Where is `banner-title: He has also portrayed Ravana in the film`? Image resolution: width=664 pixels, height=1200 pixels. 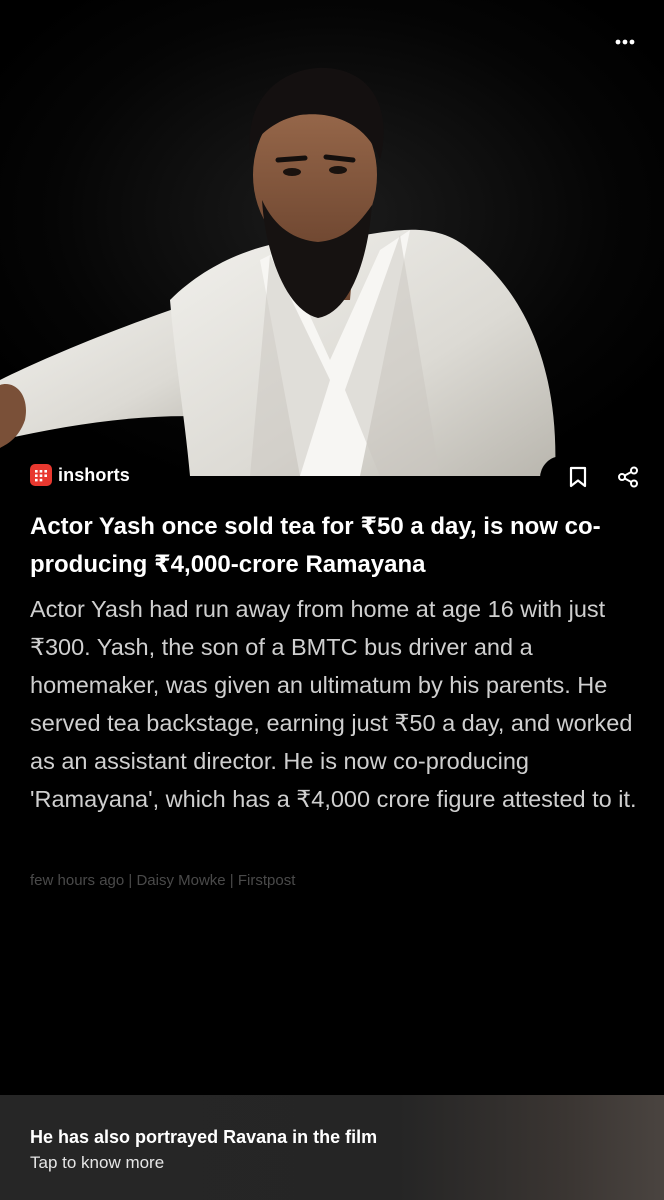 banner-title: He has also portrayed Ravana in the film is located at coordinates (204, 1137).